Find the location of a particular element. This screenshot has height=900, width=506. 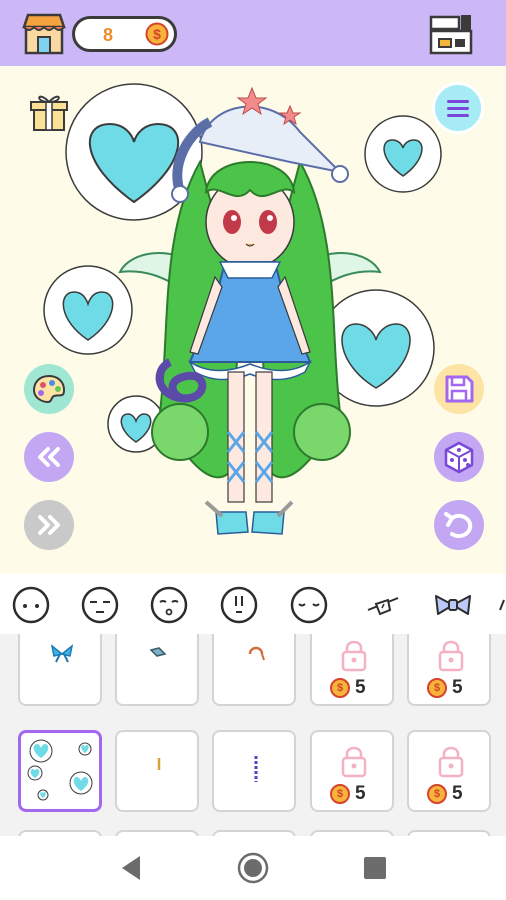

dice-icon is located at coordinates (459, 457).